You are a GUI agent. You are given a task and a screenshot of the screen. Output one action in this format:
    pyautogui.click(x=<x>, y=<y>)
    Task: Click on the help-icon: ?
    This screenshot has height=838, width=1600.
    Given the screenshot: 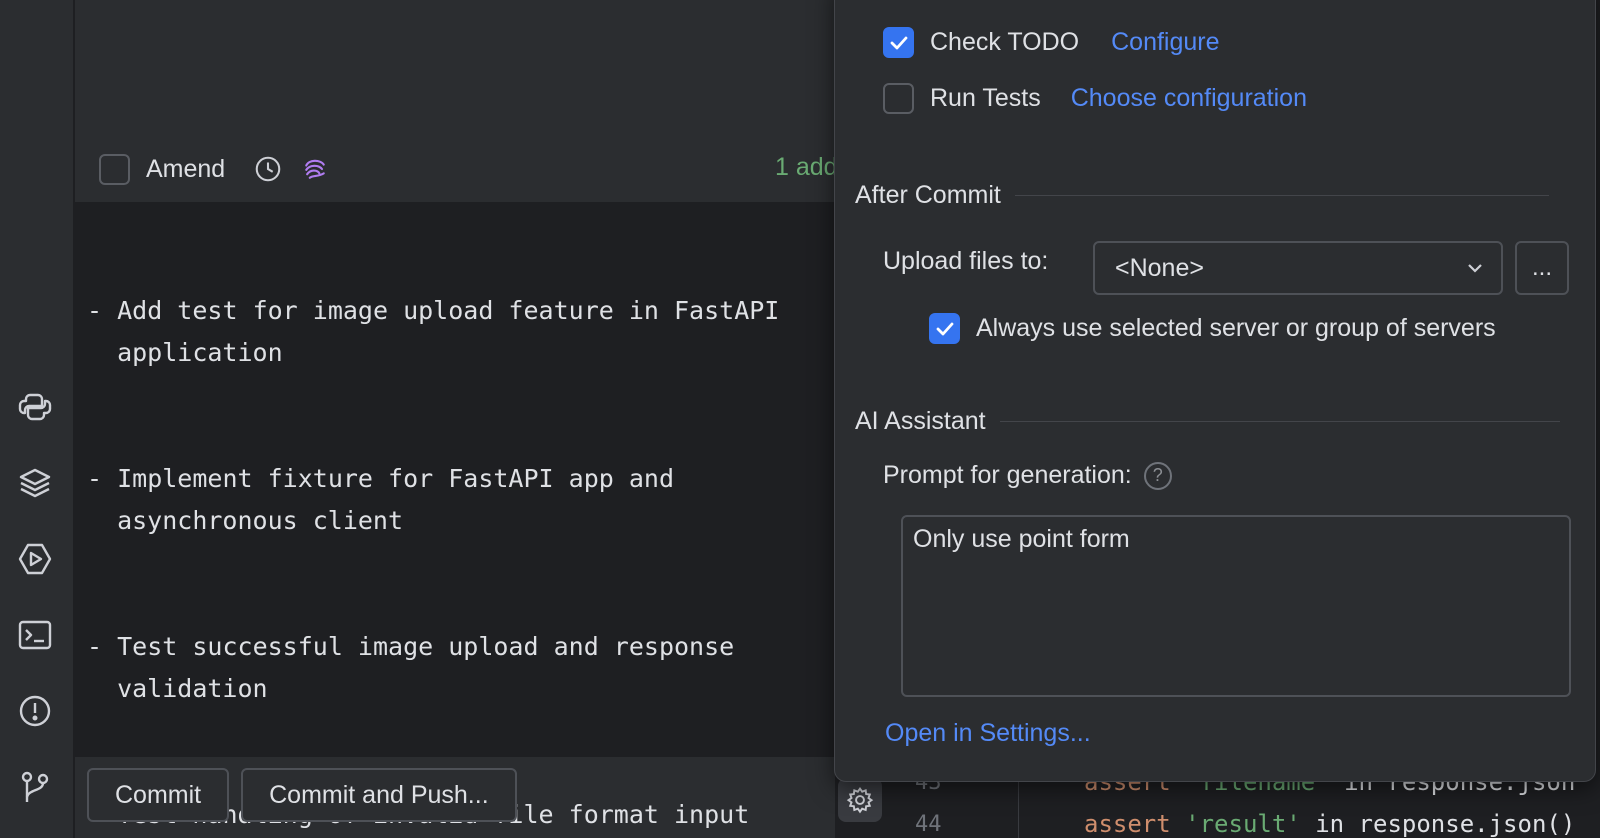 What is the action you would take?
    pyautogui.click(x=1157, y=475)
    